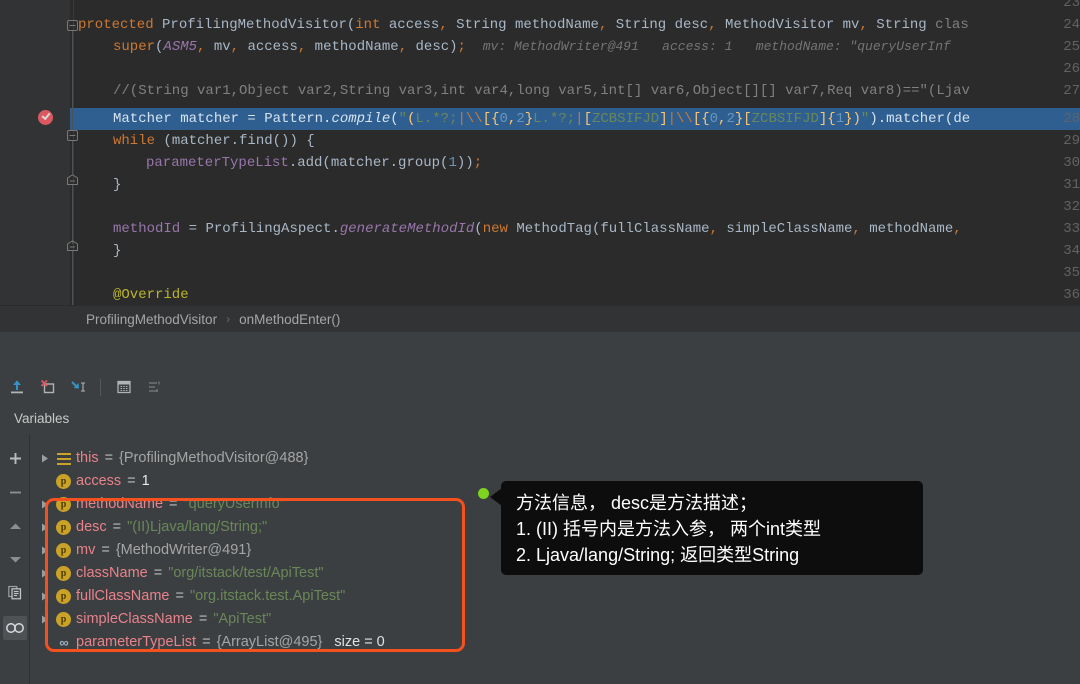 The height and width of the screenshot is (684, 1080). Describe the element at coordinates (267, 596) in the screenshot. I see `variable-value: "org.itstack.test.ApiTest"` at that location.